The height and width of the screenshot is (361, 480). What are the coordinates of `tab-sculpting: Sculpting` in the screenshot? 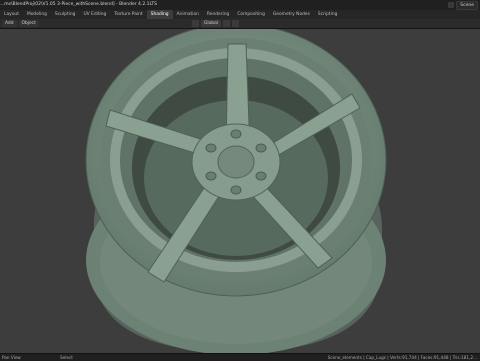 It's located at (65, 14).